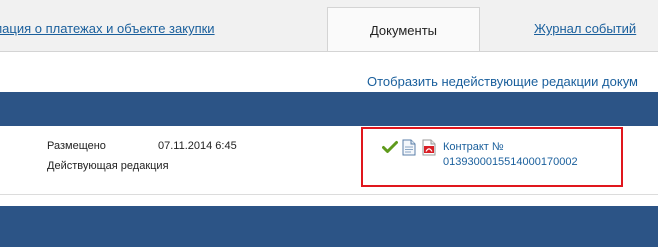  Describe the element at coordinates (533, 155) in the screenshot. I see `contract-document-link: Контракт № 0139300015514000170002` at that location.